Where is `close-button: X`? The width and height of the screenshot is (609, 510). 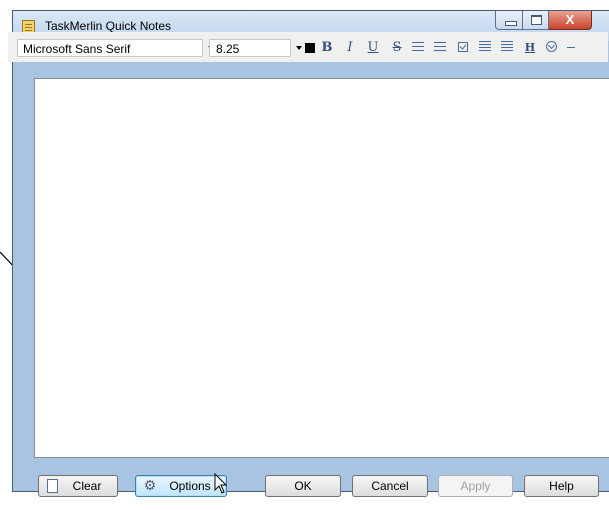
close-button: X is located at coordinates (570, 20).